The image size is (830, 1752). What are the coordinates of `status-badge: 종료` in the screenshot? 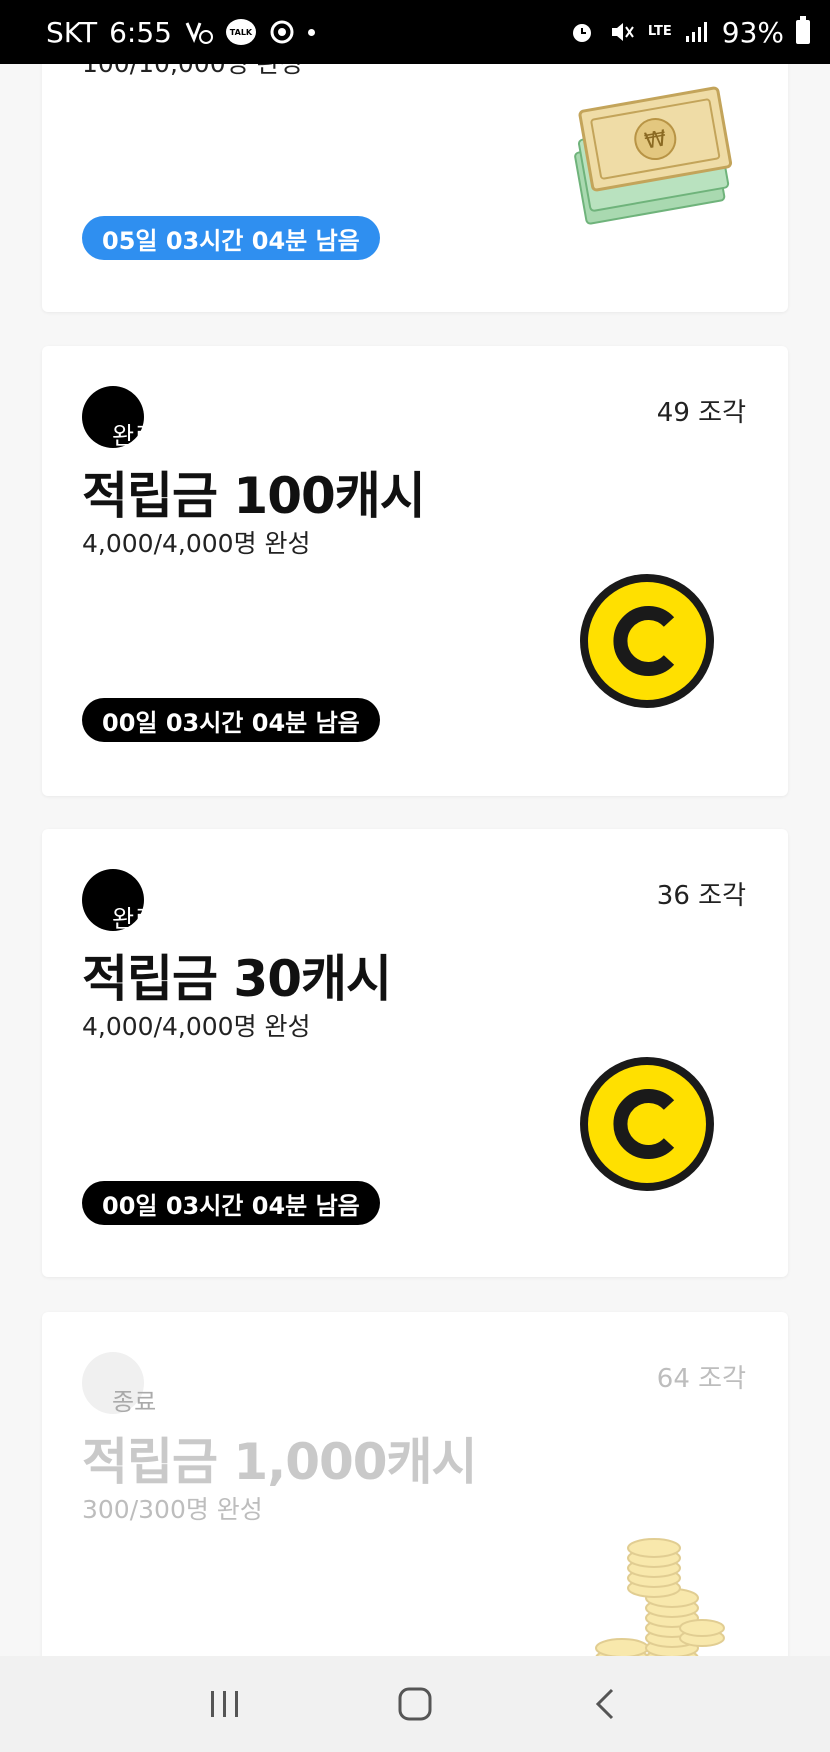 It's located at (122, 1384).